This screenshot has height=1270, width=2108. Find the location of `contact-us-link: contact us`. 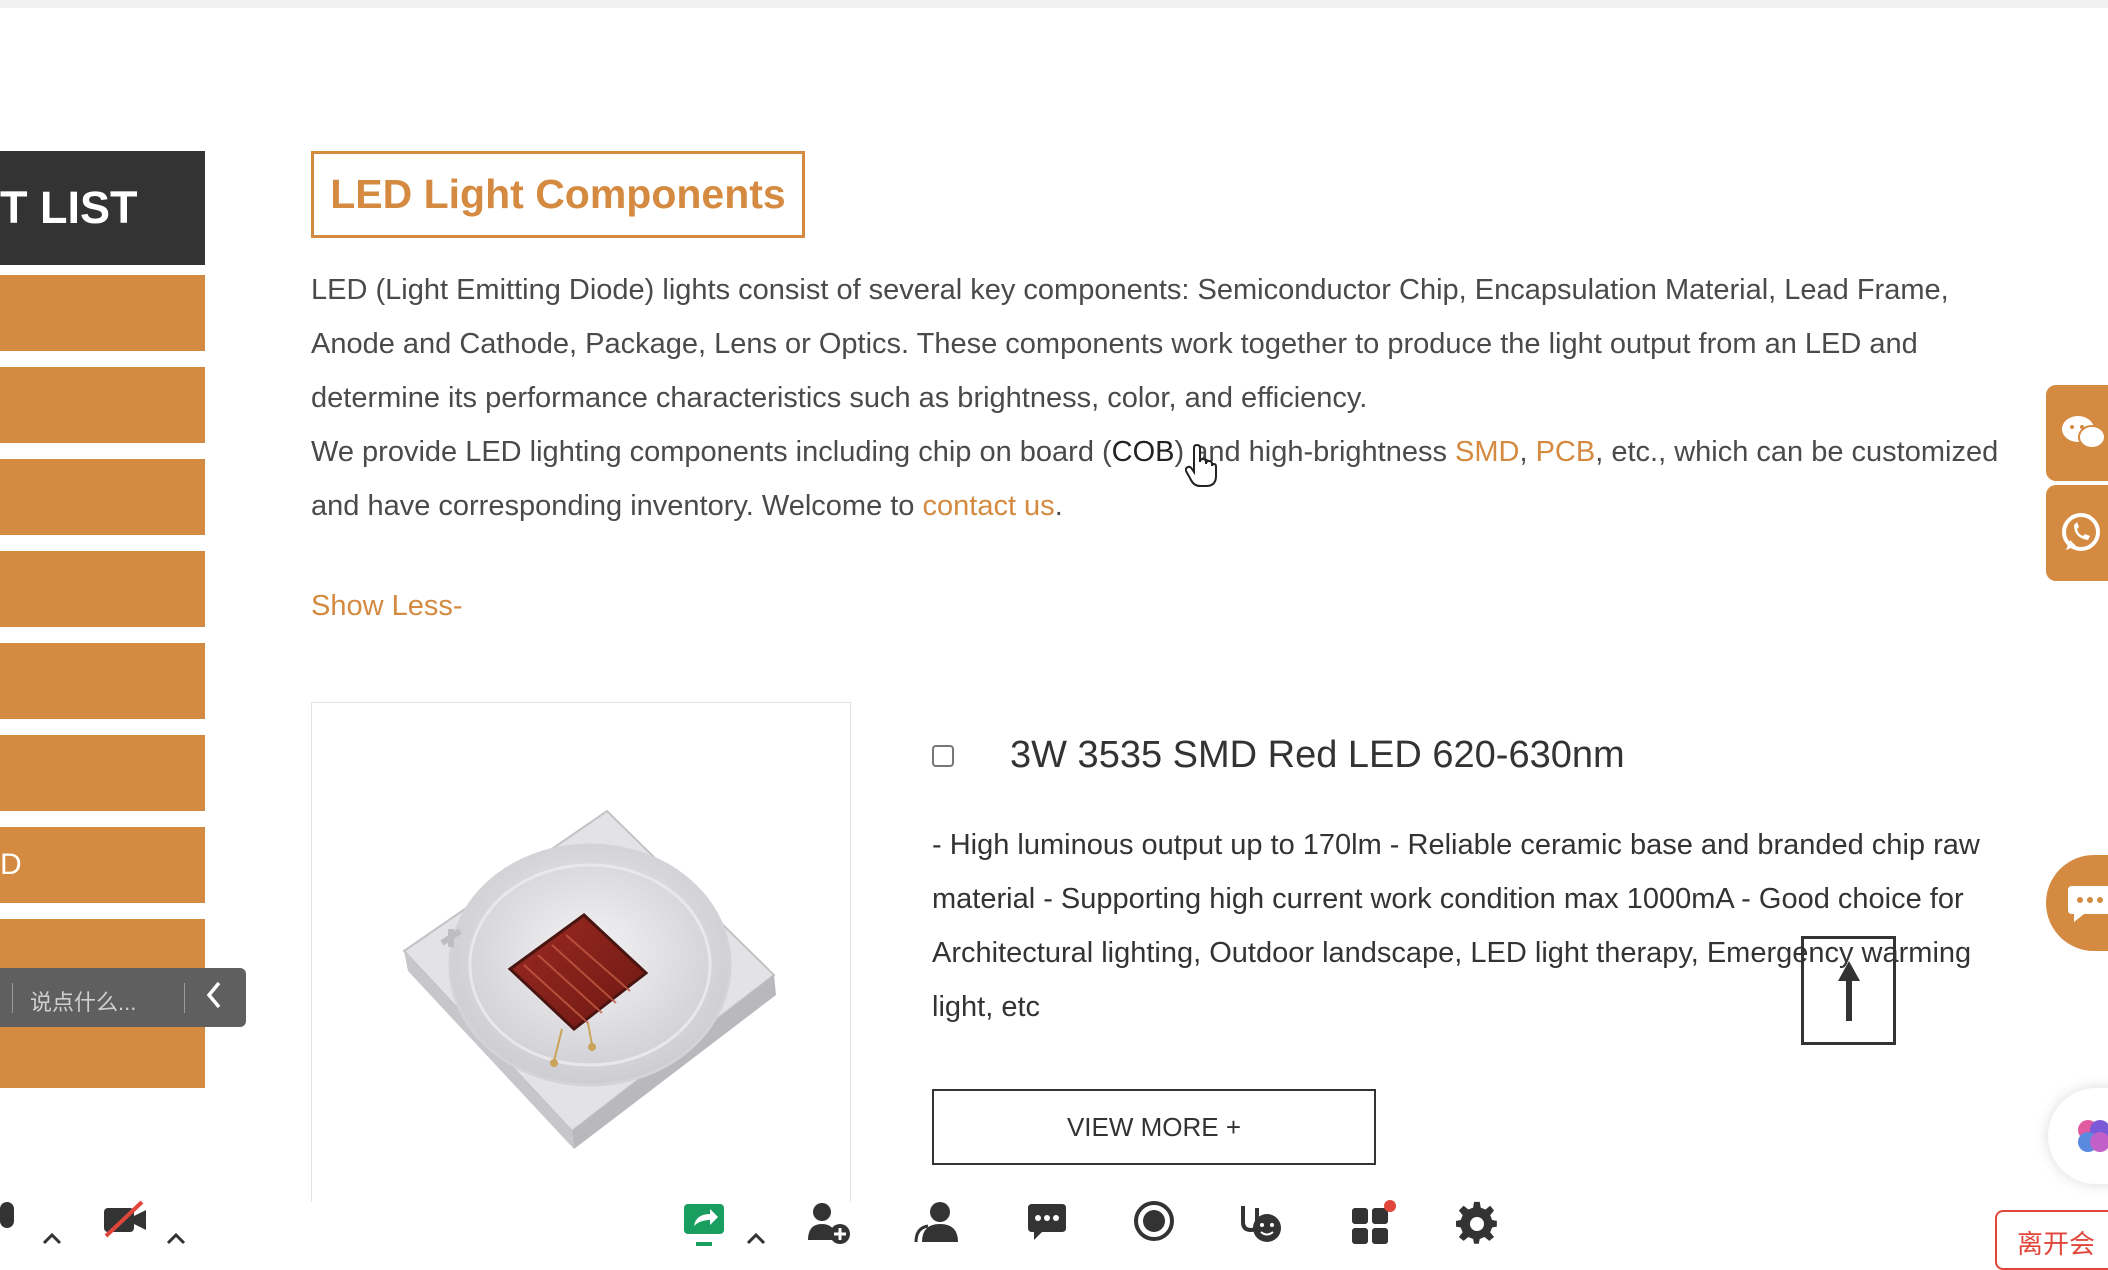

contact-us-link: contact us is located at coordinates (989, 506).